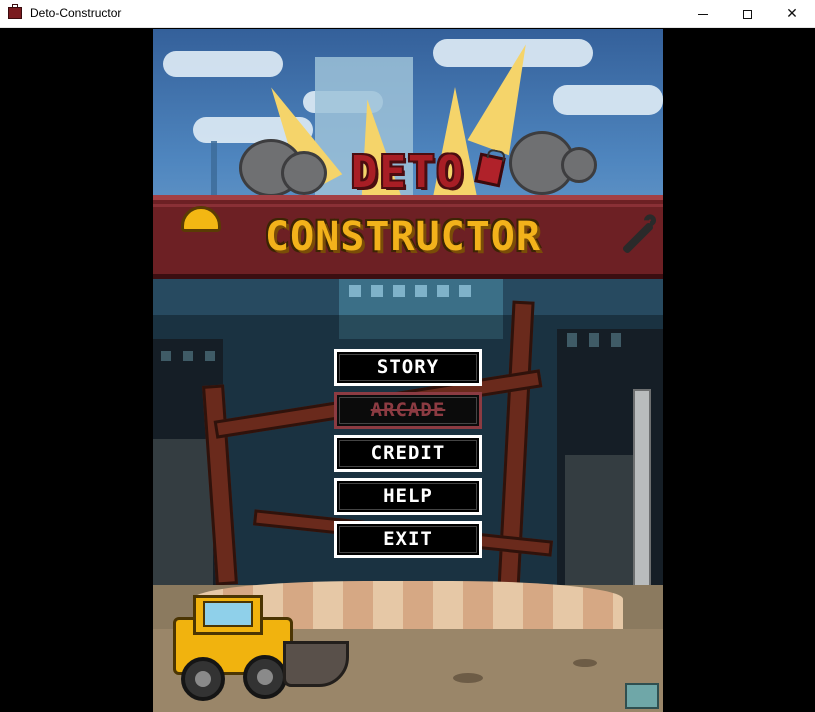  I want to click on banner-stripe, so click(408, 205).